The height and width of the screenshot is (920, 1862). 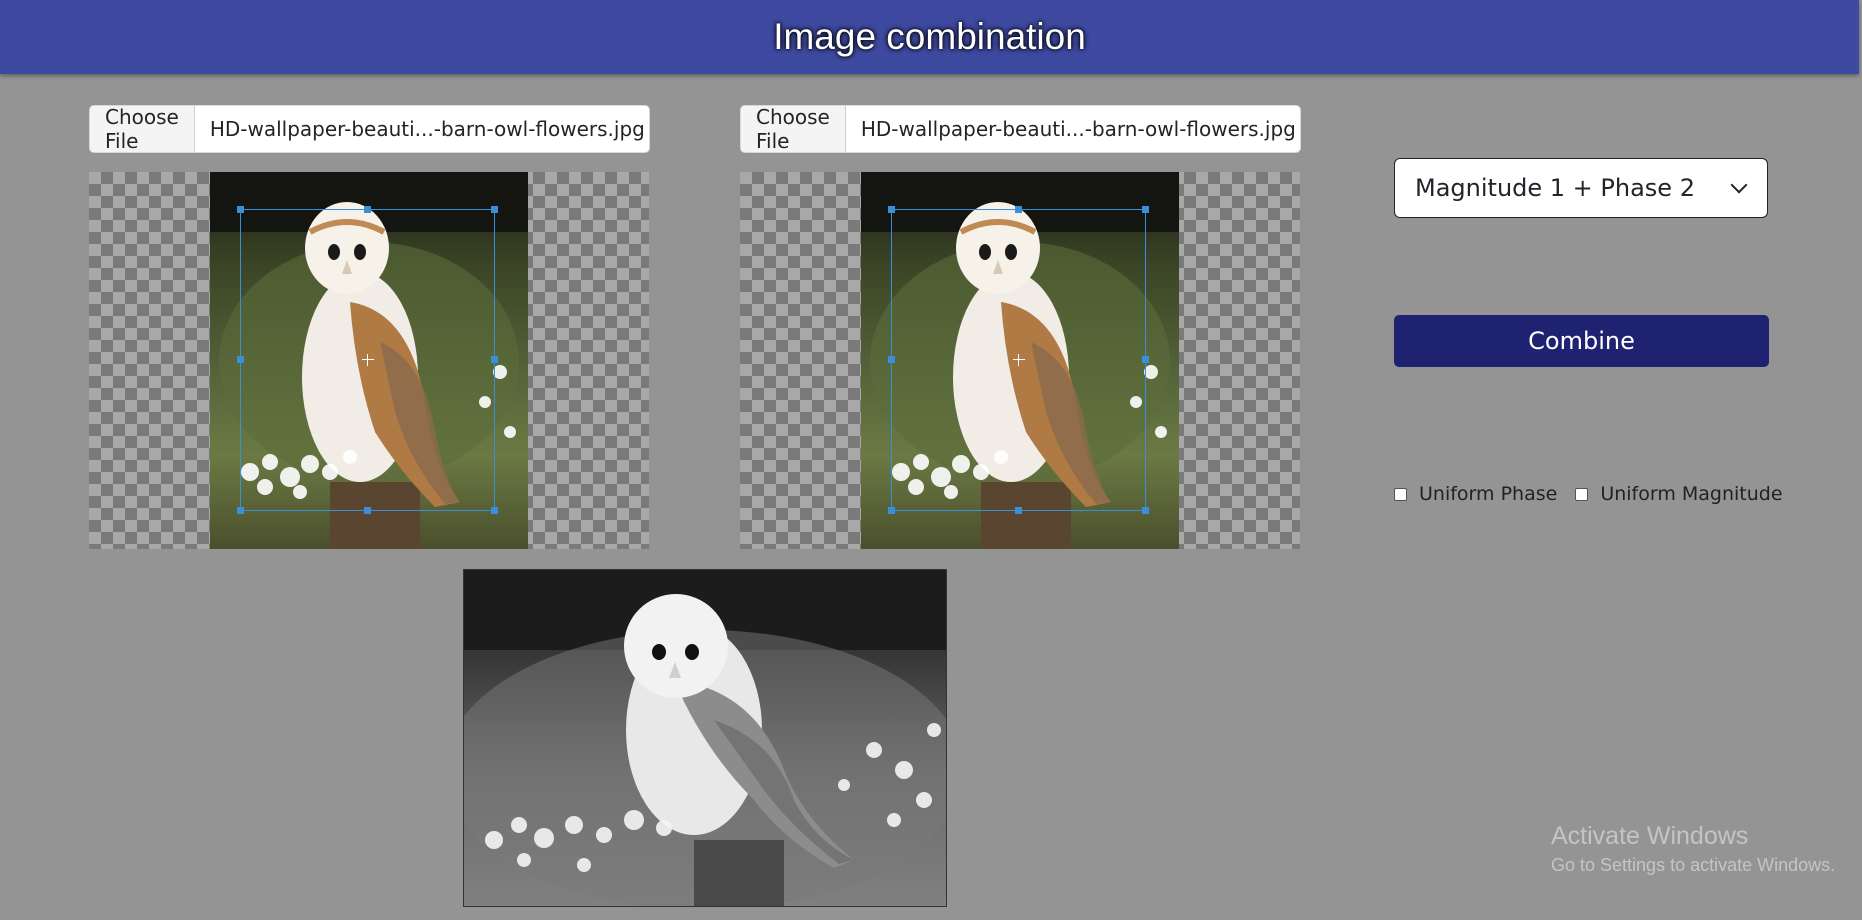 What do you see at coordinates (1400, 494) in the screenshot?
I see `uniform-phase-checkbox` at bounding box center [1400, 494].